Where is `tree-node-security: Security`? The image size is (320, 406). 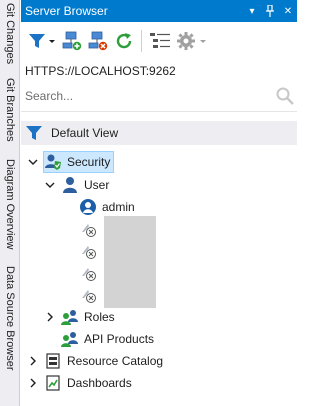
tree-node-security: Security is located at coordinates (71, 162).